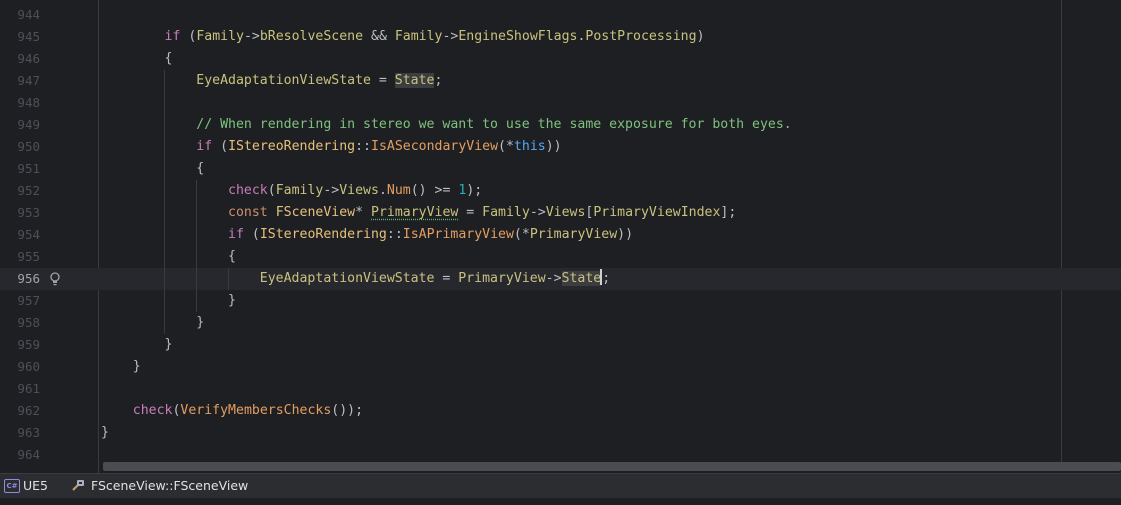  Describe the element at coordinates (20, 433) in the screenshot. I see `line-number: 963` at that location.